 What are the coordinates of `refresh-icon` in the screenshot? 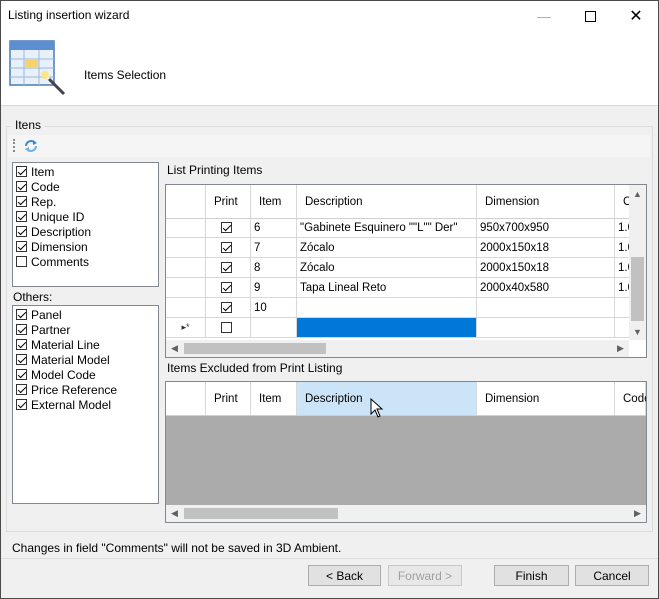 It's located at (31, 146).